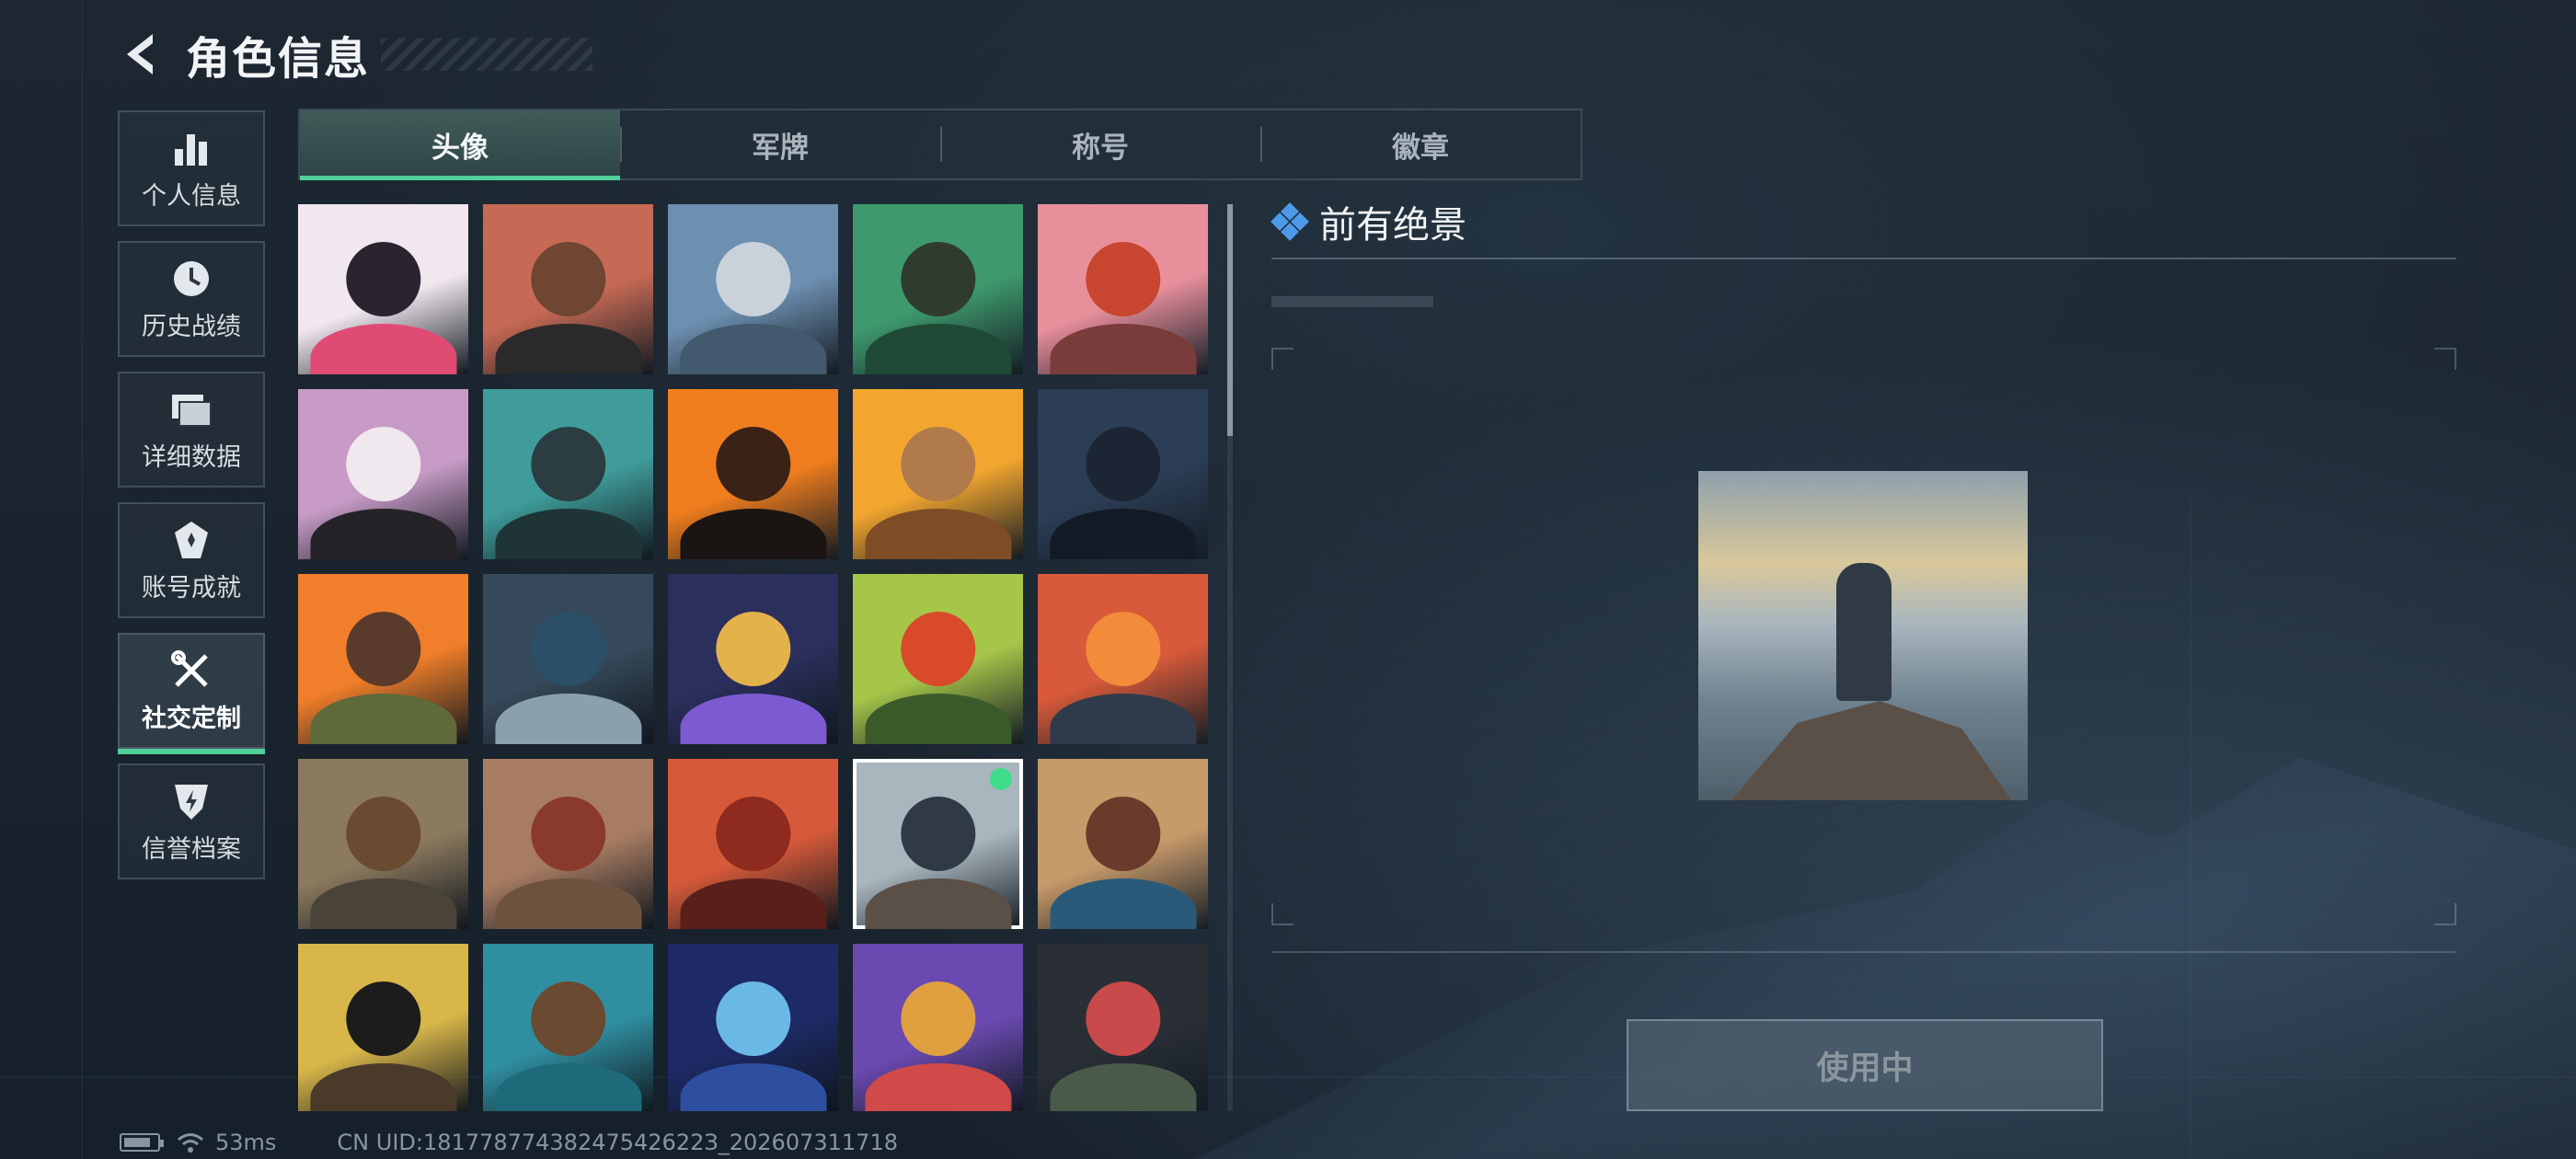  Describe the element at coordinates (1871, 750) in the screenshot. I see `preview-rock` at that location.